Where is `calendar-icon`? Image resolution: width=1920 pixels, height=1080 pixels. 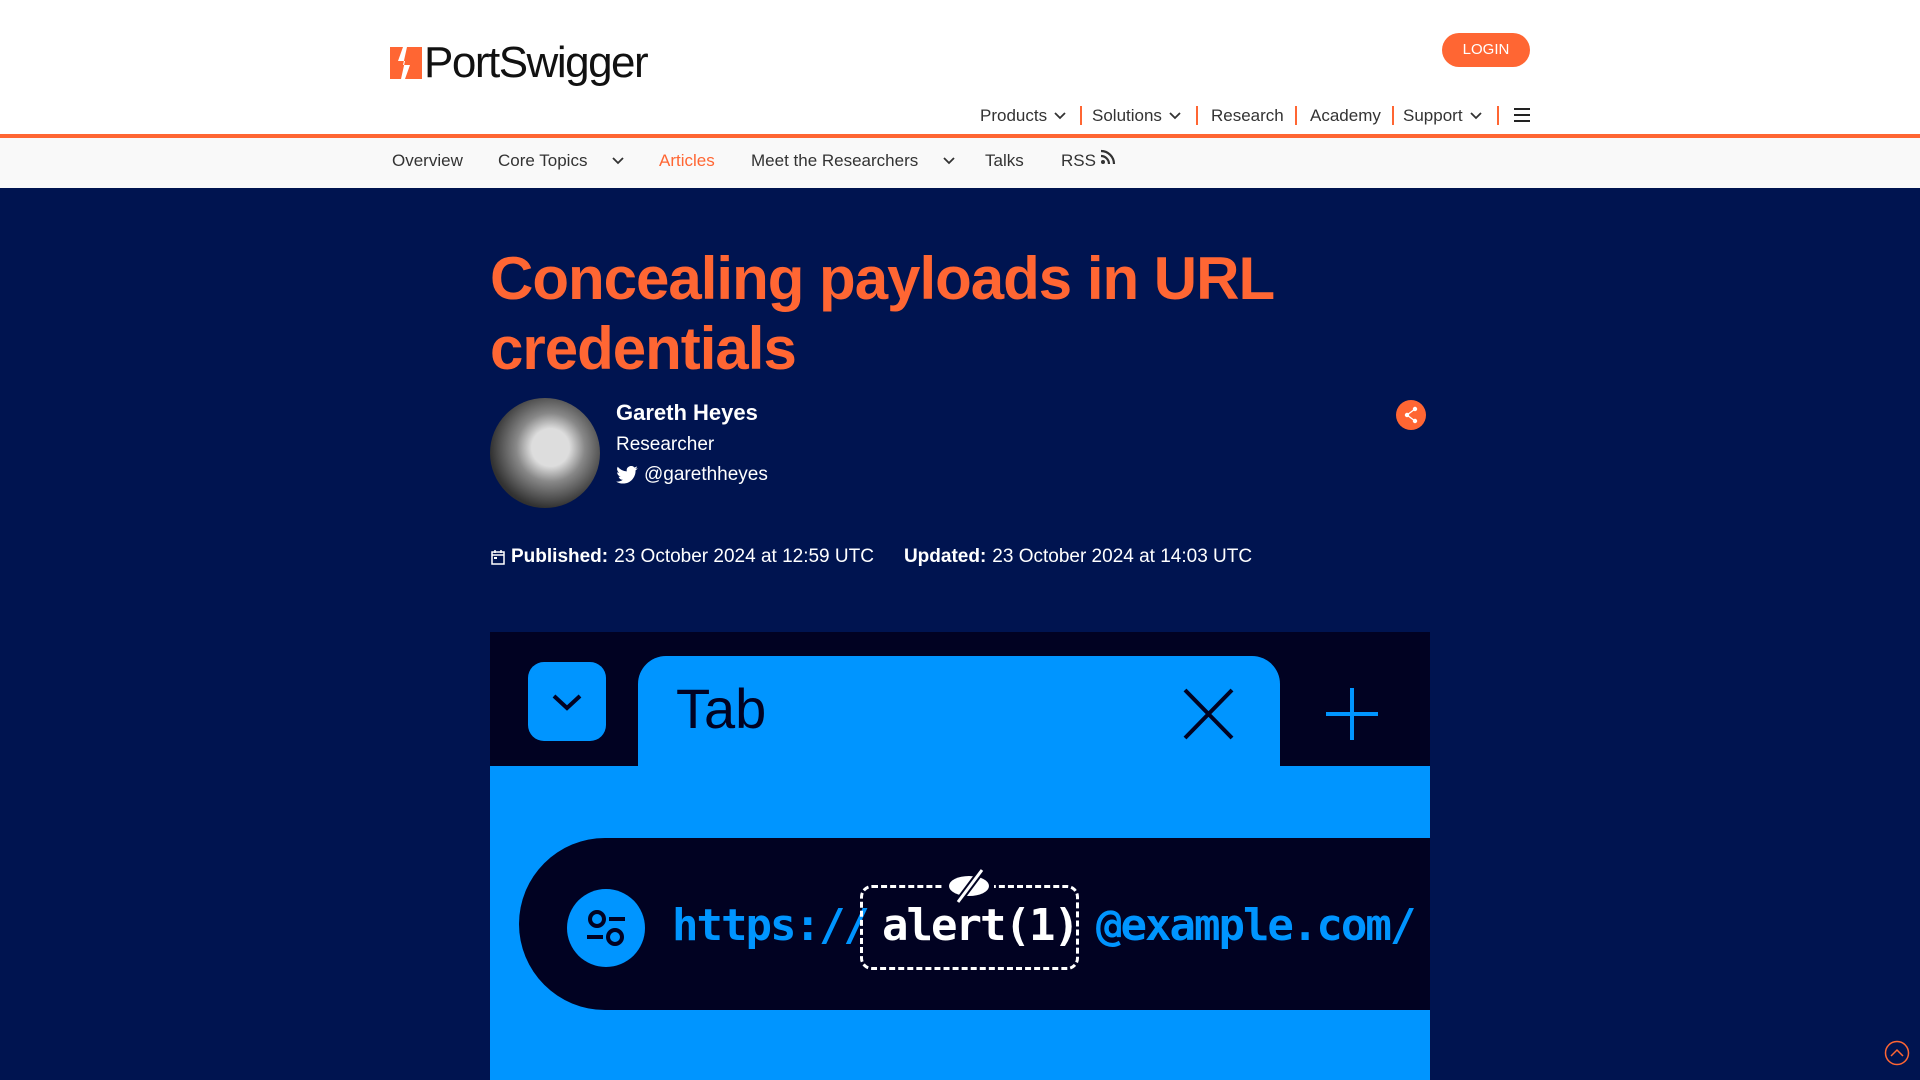
calendar-icon is located at coordinates (498, 557).